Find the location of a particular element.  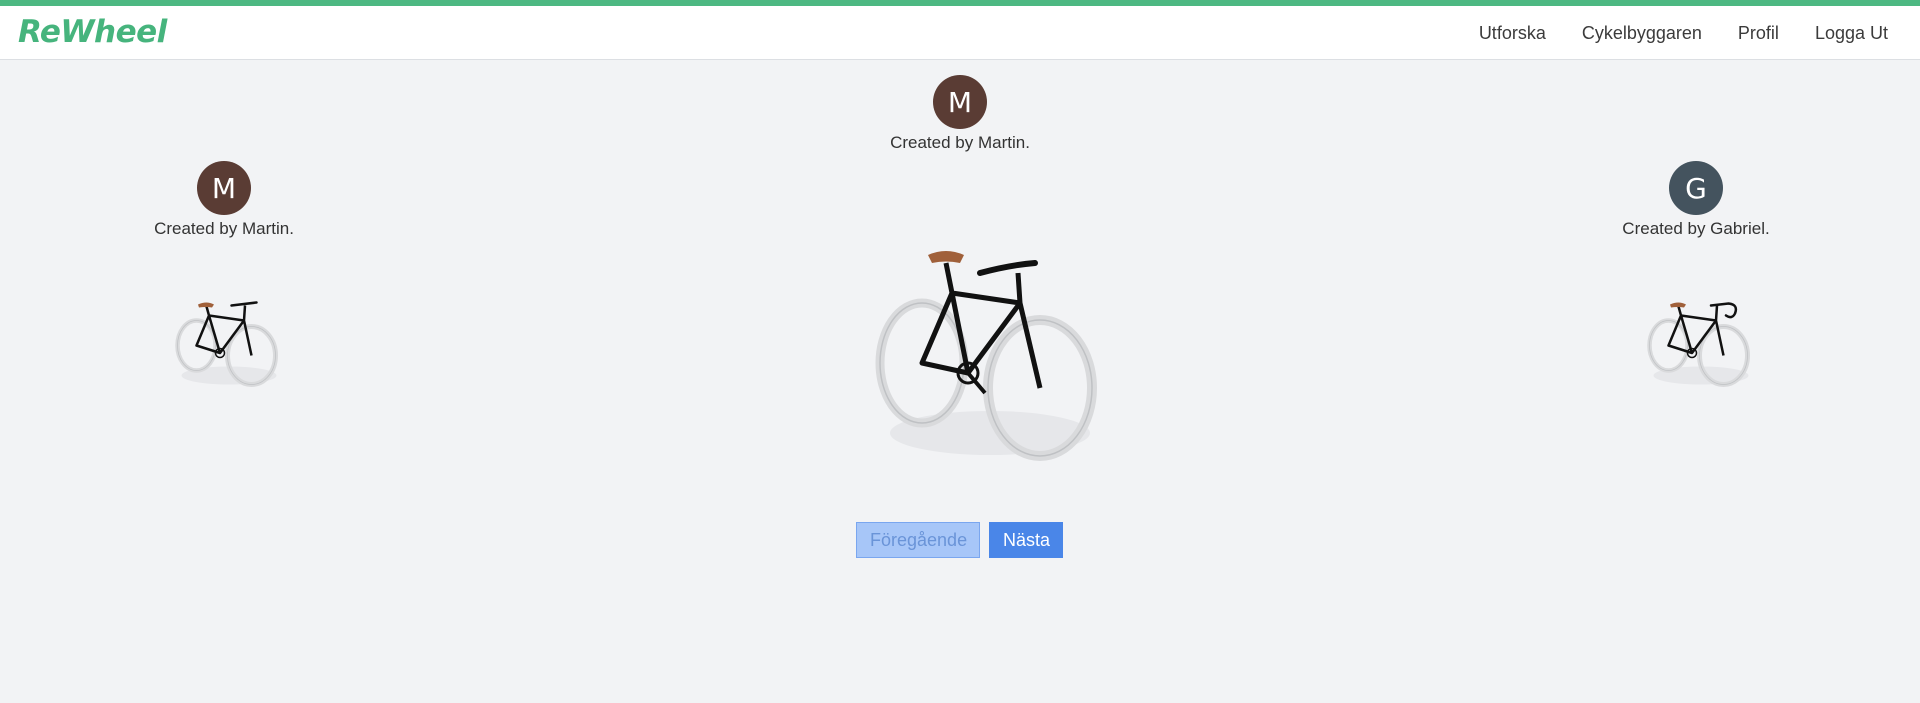

bike-card-right: G Created by Gabriel. is located at coordinates (1696, 282).